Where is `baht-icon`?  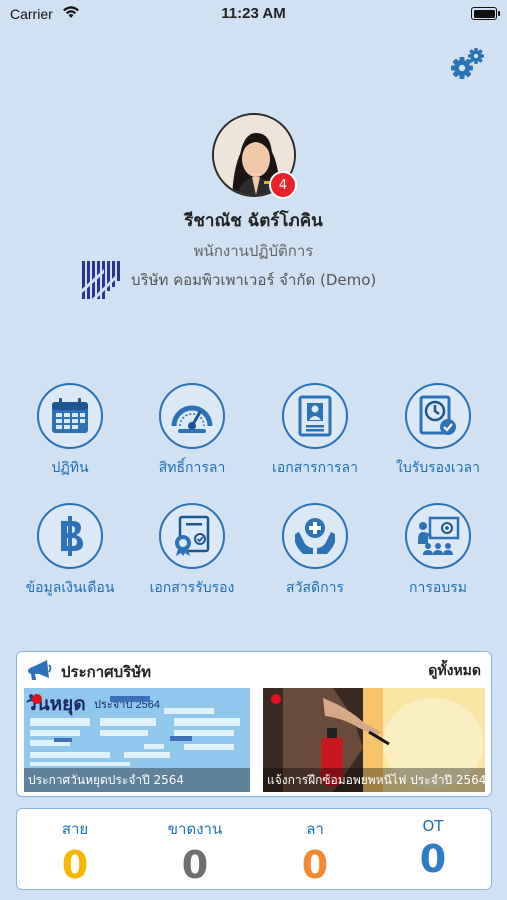 baht-icon is located at coordinates (72, 536).